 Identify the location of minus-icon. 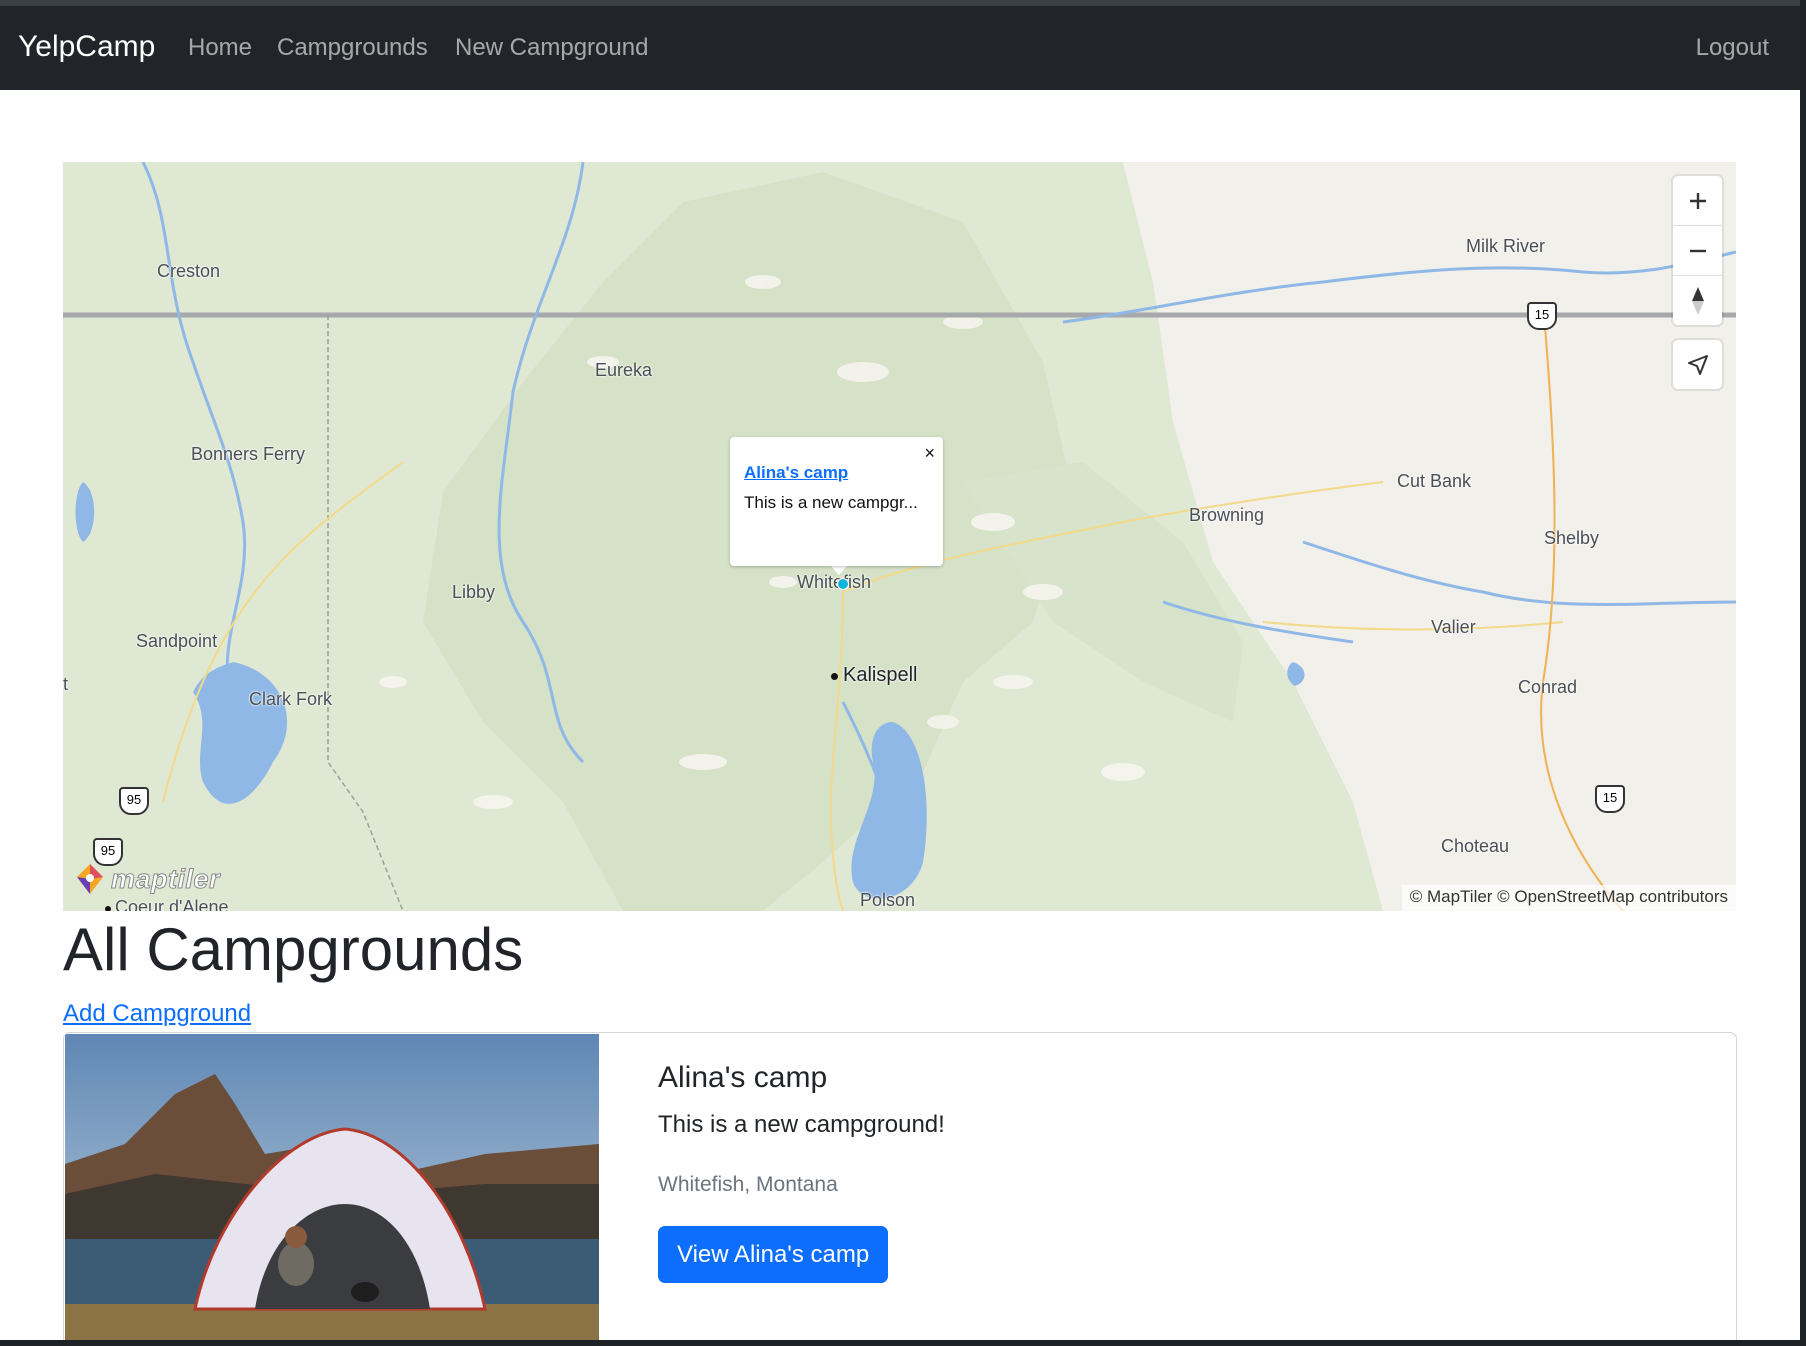
(1697, 250).